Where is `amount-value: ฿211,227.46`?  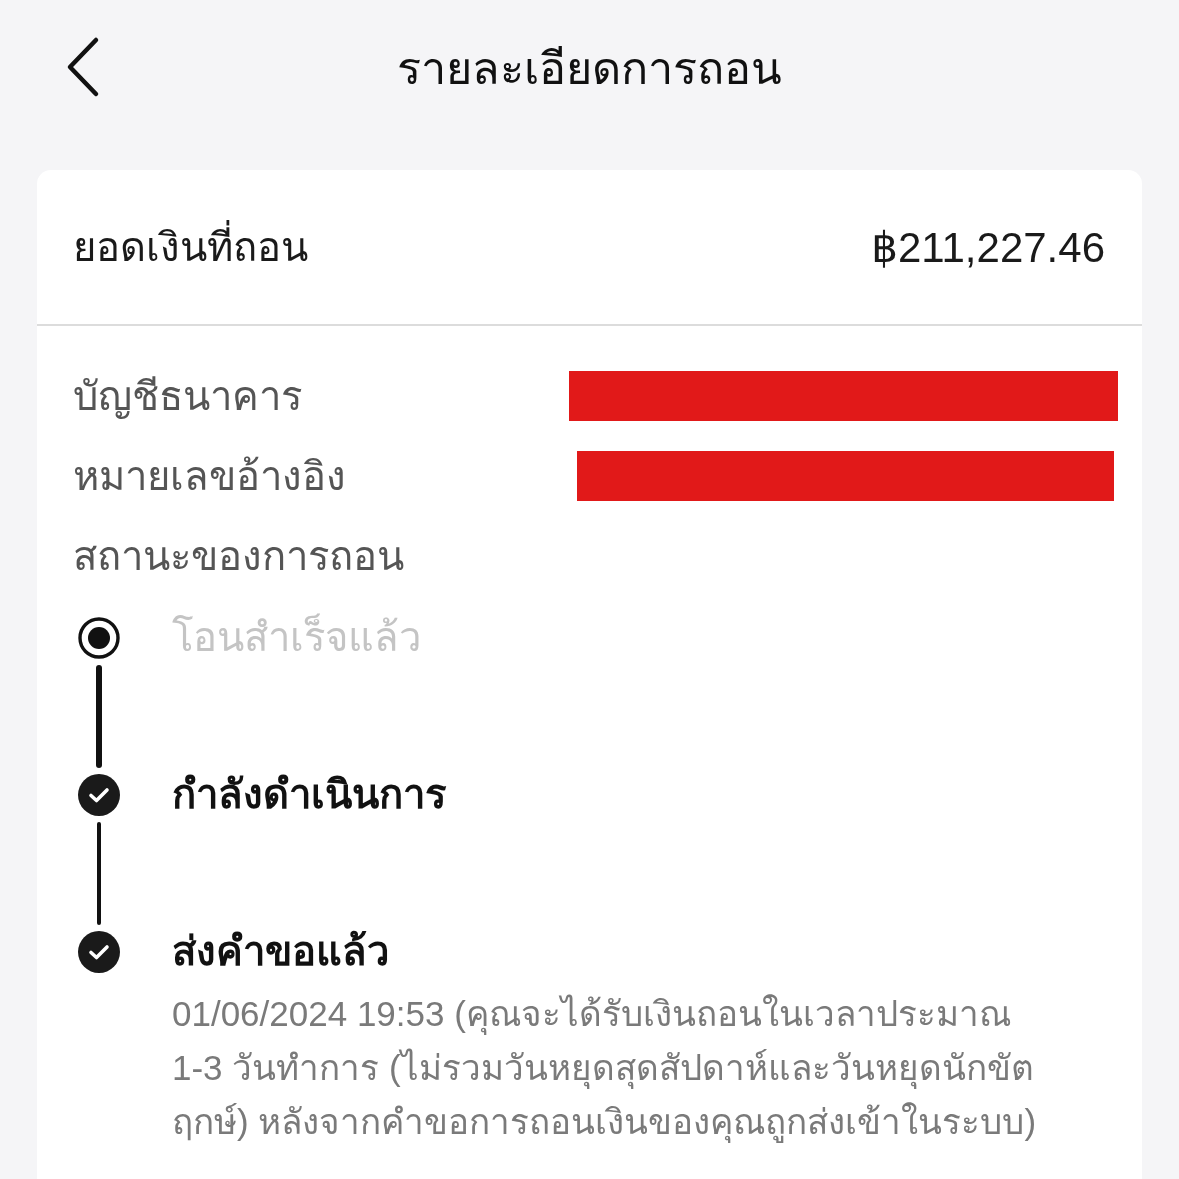 amount-value: ฿211,227.46 is located at coordinates (988, 247).